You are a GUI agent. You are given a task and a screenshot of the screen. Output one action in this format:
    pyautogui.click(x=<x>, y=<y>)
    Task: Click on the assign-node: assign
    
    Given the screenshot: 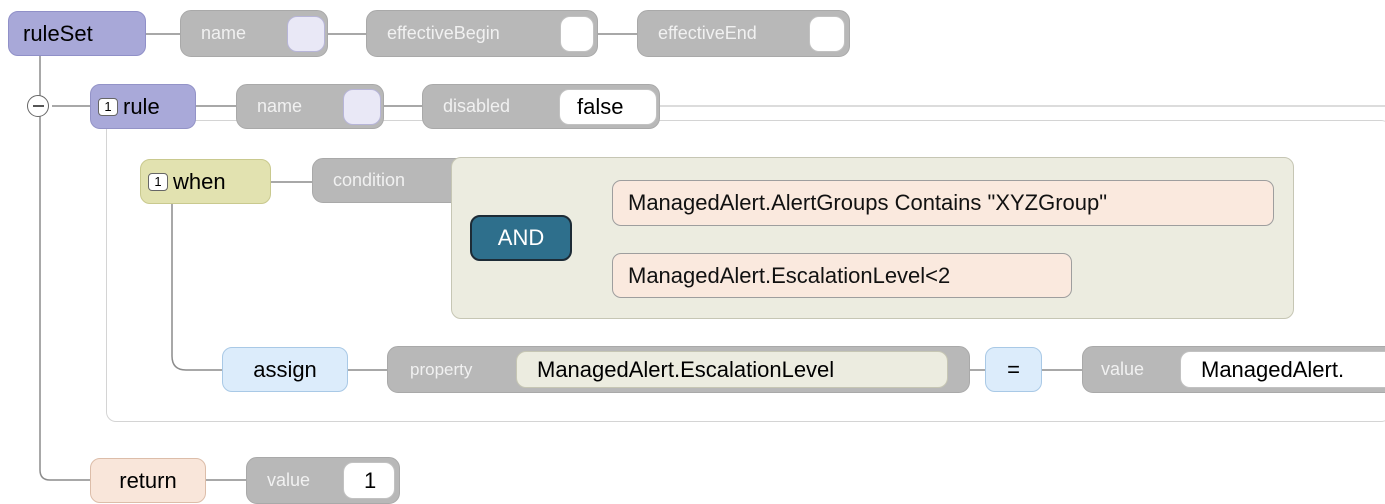 What is the action you would take?
    pyautogui.click(x=285, y=369)
    